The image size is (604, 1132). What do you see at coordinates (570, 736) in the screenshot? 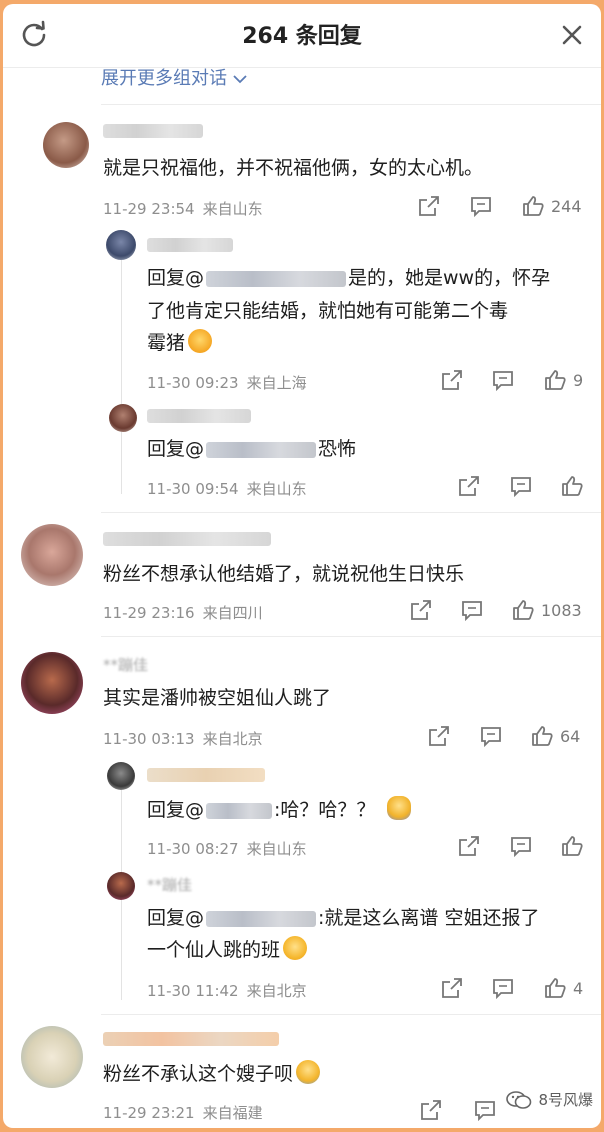
I see `like-count: 64` at bounding box center [570, 736].